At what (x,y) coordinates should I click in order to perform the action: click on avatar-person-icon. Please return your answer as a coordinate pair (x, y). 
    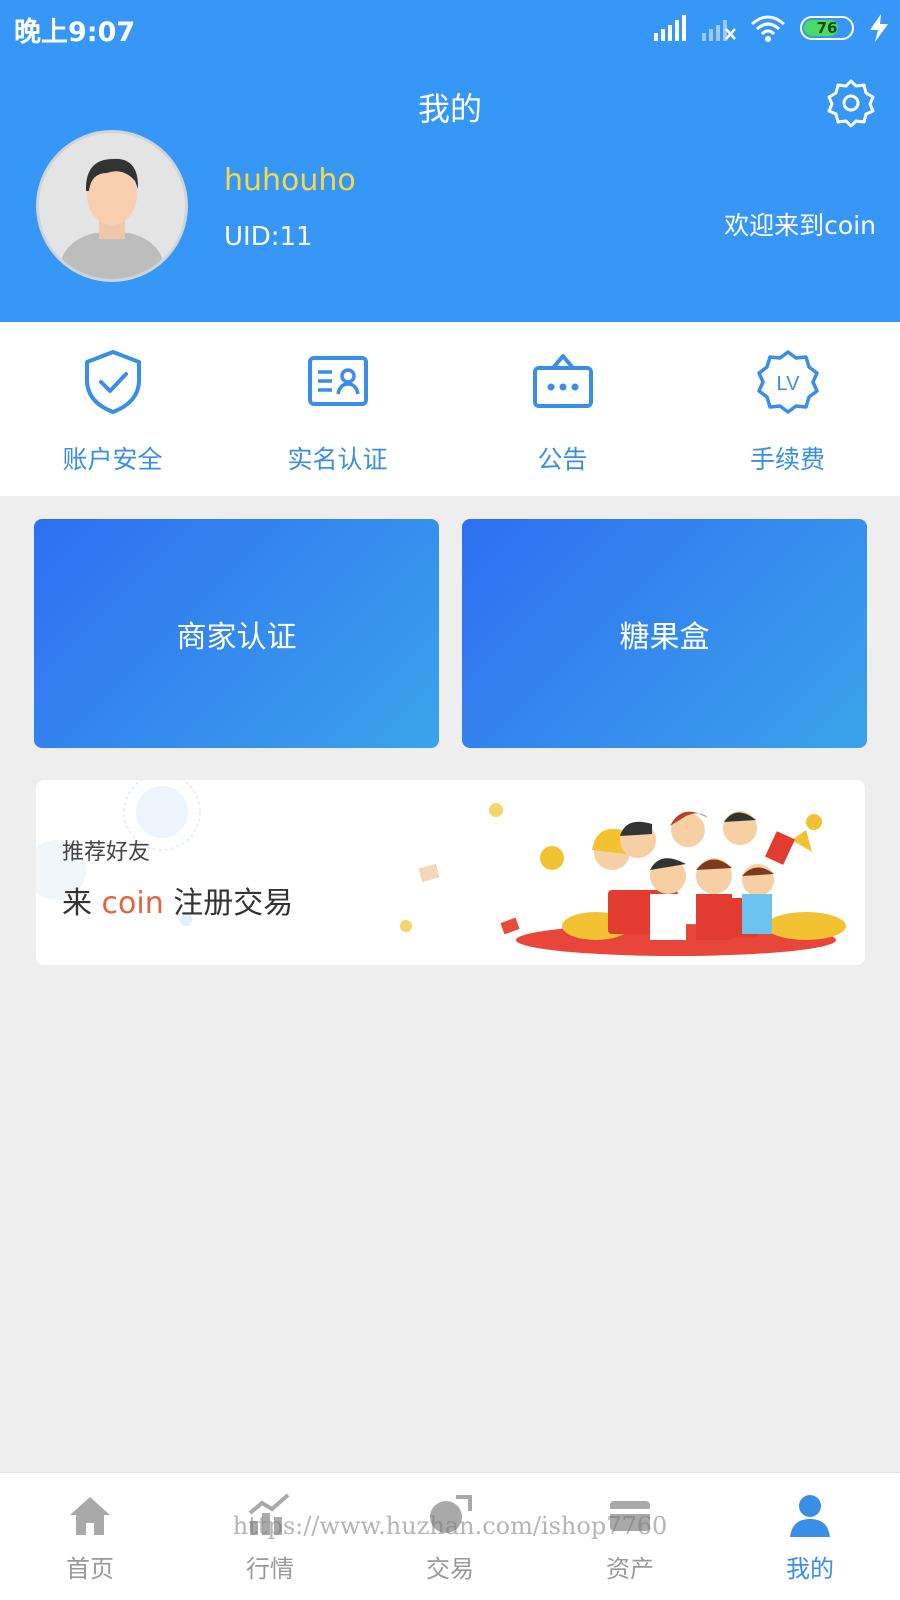
    Looking at the image, I should click on (112, 206).